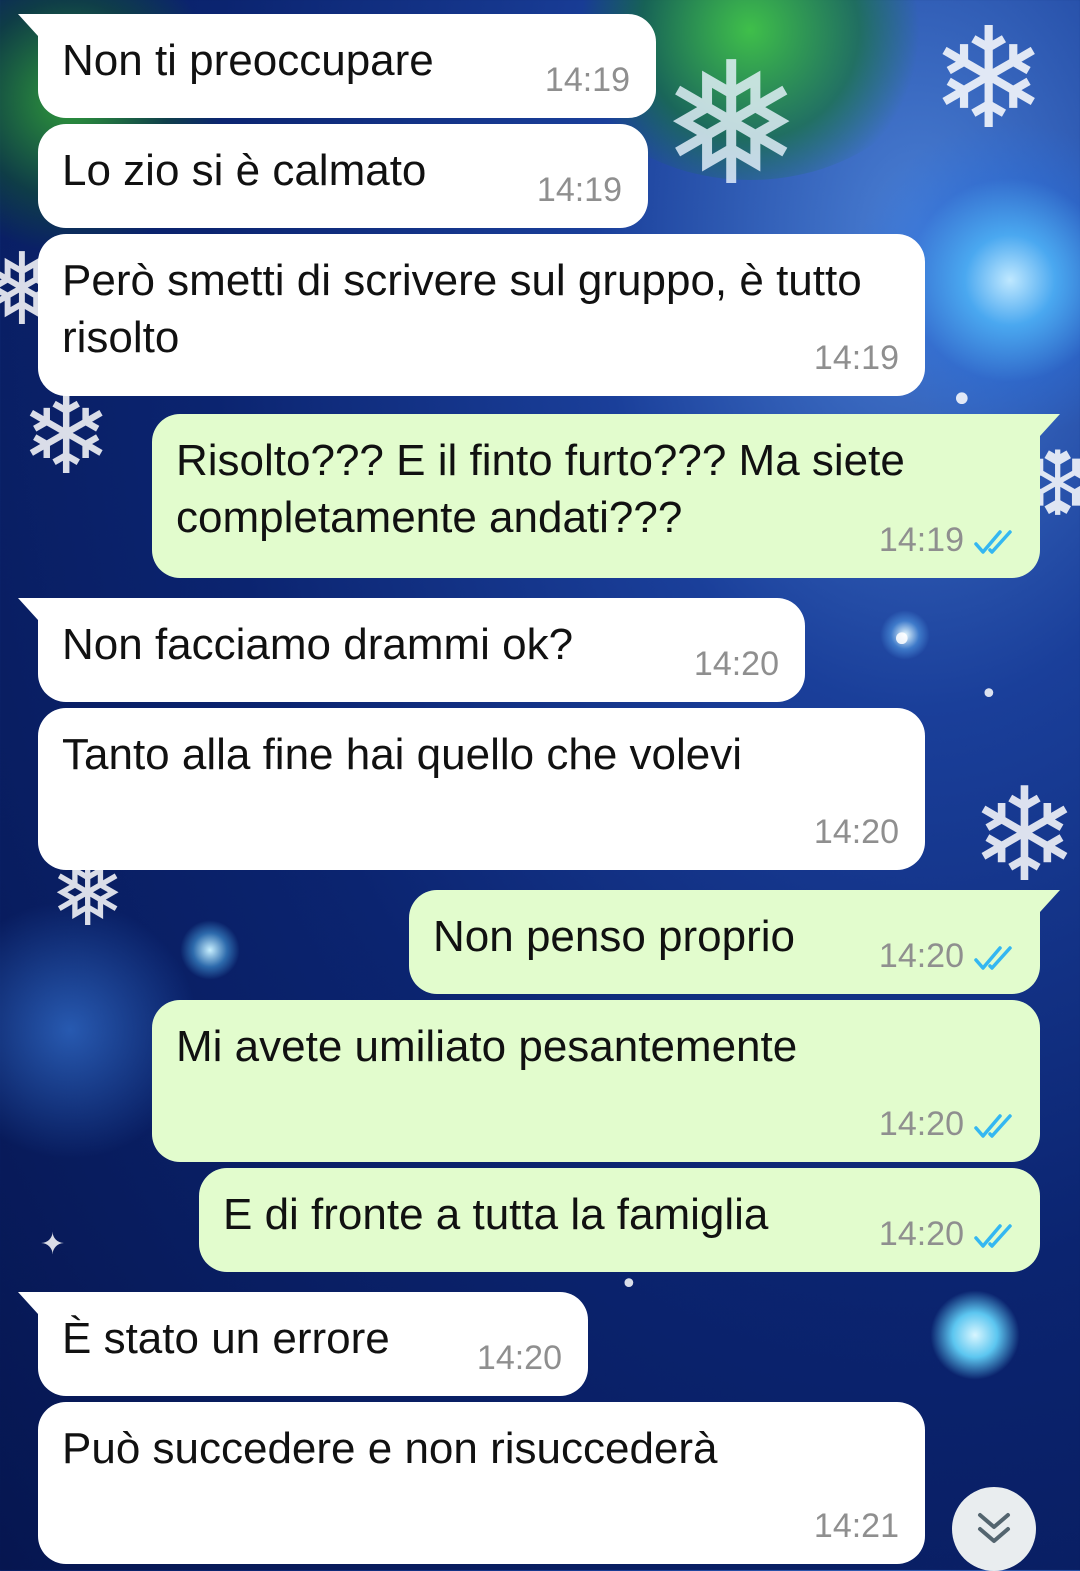 Image resolution: width=1080 pixels, height=1571 pixels. I want to click on message-bubble-incoming: Non ti preoccupare 14:19, so click(337, 66).